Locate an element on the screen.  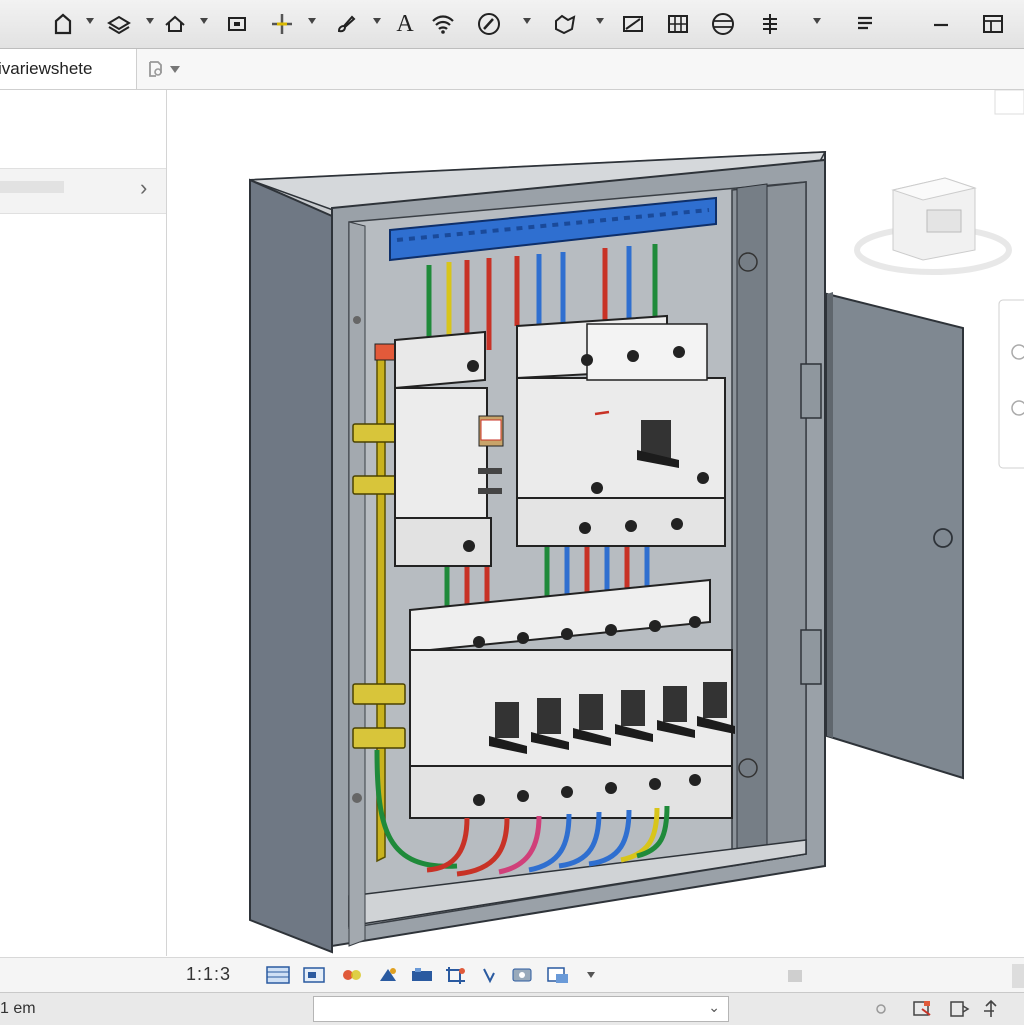
crop-icon is located at coordinates (456, 975).